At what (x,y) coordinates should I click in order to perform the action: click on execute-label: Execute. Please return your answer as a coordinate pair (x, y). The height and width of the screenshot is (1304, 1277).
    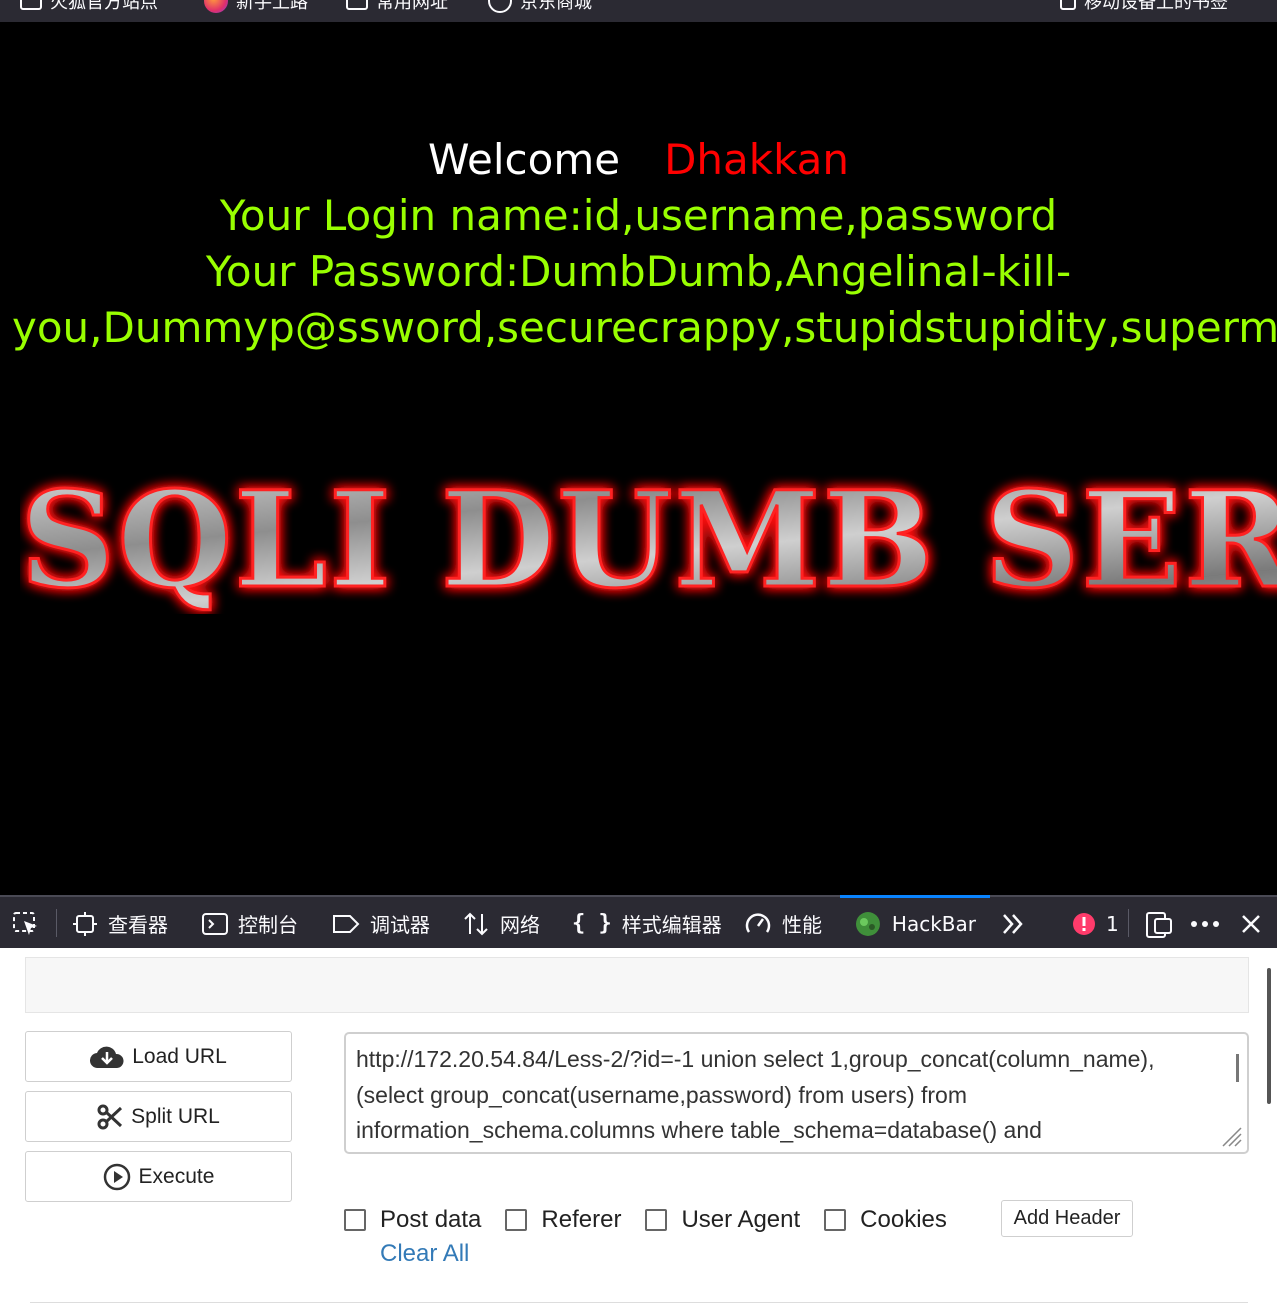
    Looking at the image, I should click on (176, 1176).